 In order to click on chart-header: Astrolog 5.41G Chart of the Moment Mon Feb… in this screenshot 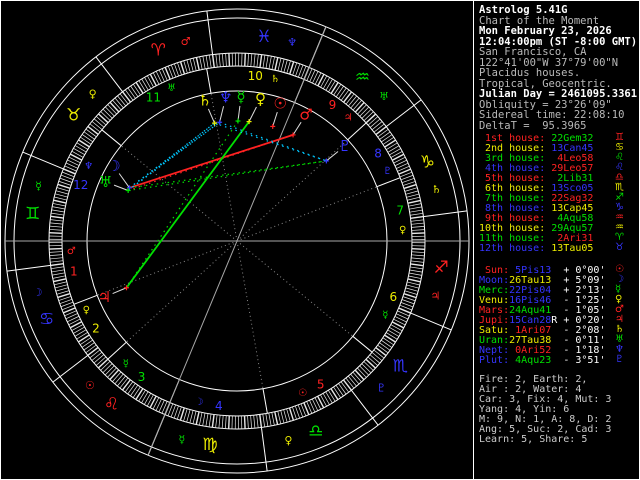, I will do `click(558, 68)`.